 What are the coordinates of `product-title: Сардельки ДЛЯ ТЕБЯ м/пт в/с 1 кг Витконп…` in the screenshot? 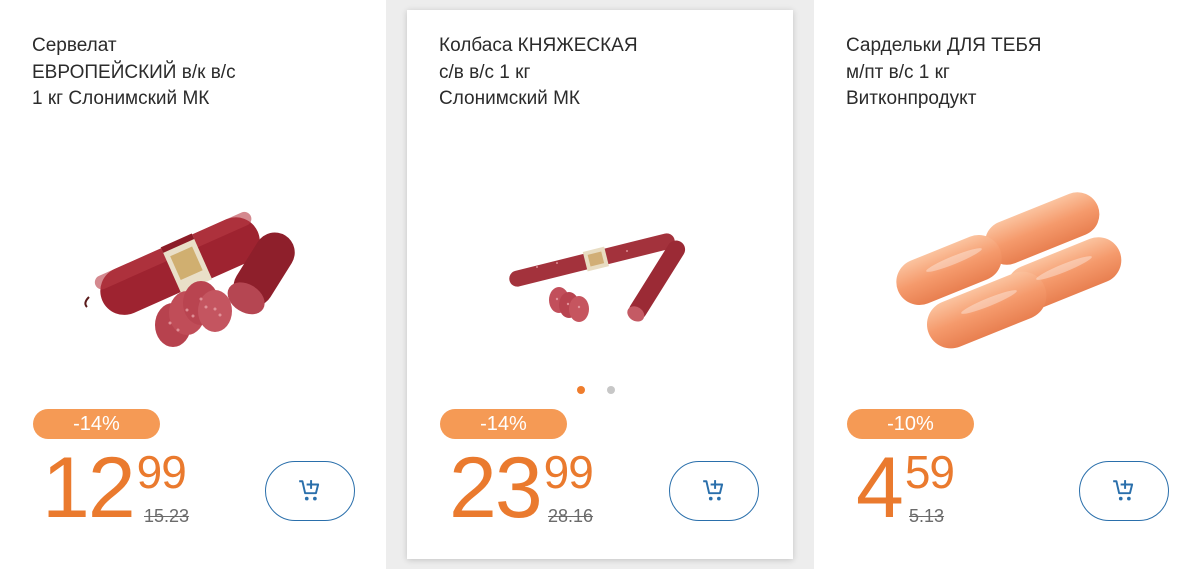 It's located at (991, 73).